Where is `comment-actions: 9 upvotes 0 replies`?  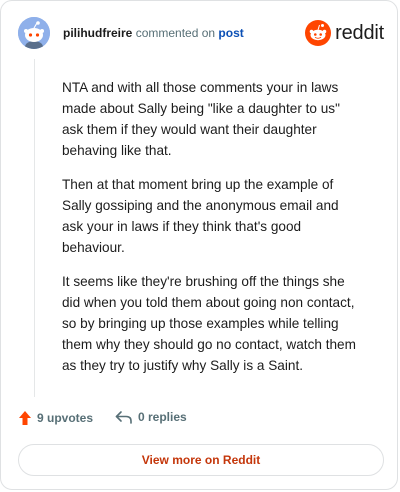
comment-actions: 9 upvotes 0 replies is located at coordinates (201, 420).